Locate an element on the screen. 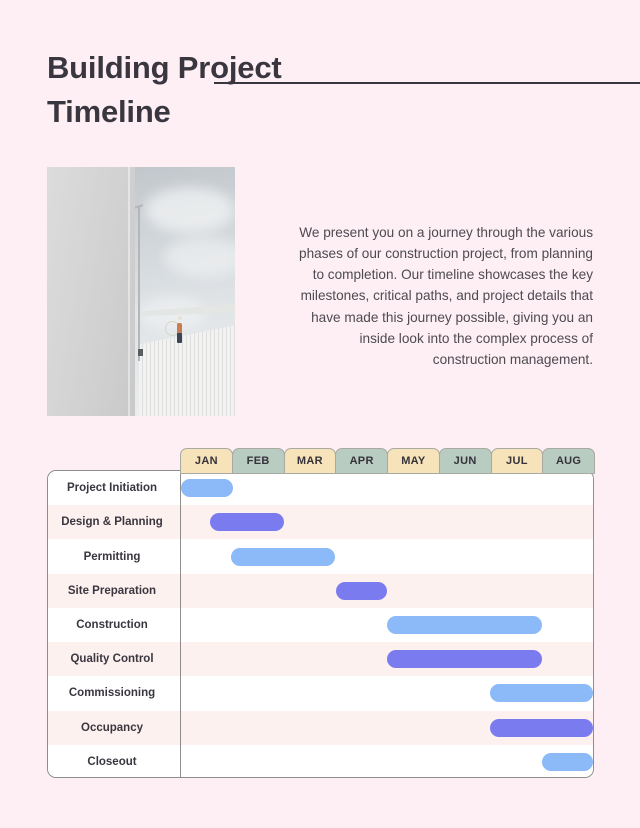  month-tab-jan: JAN is located at coordinates (206, 461).